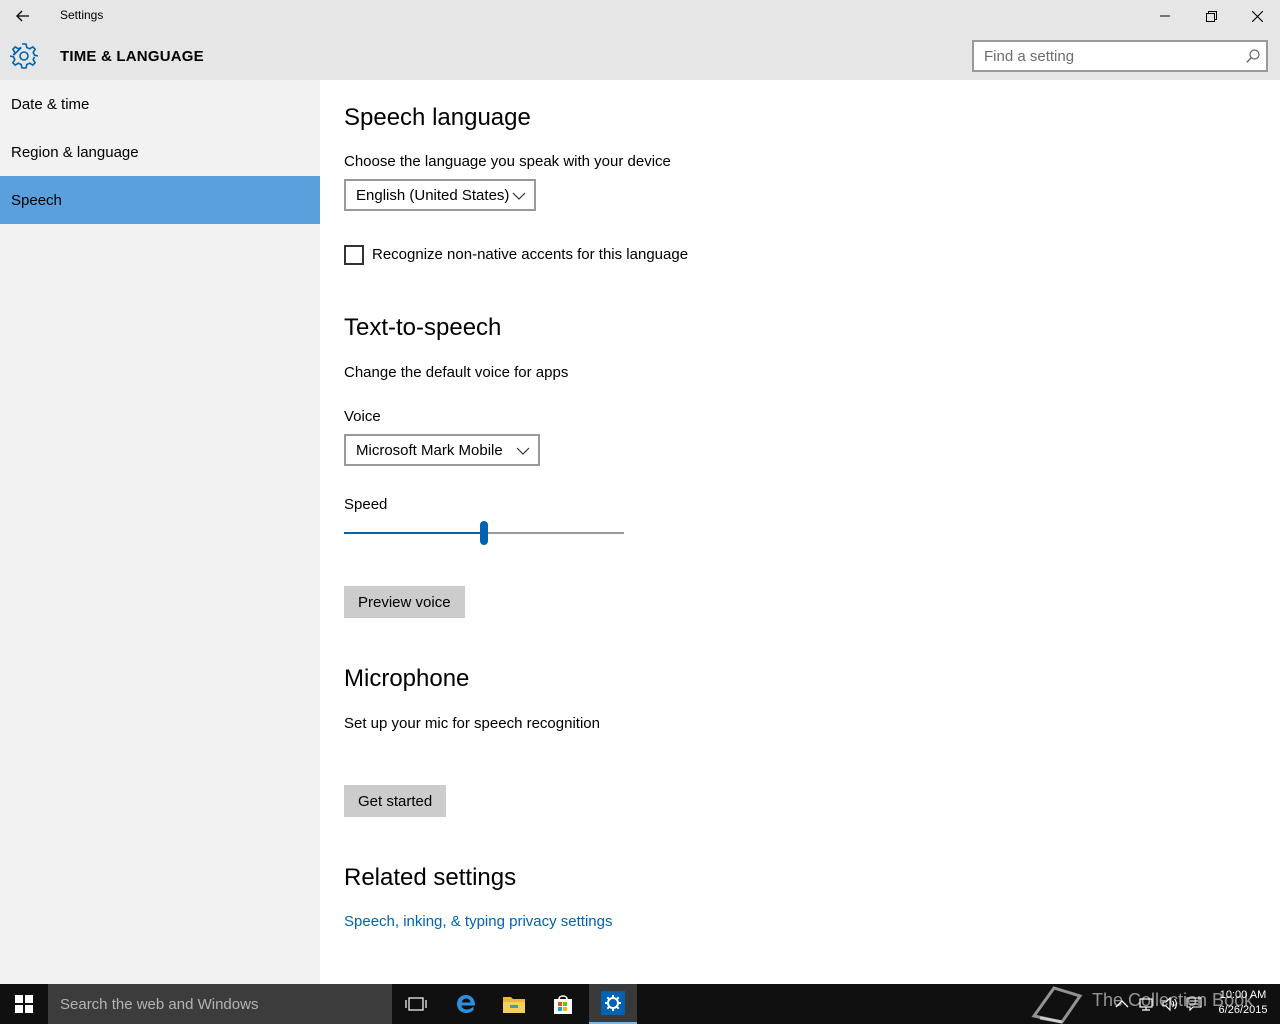 This screenshot has width=1280, height=1024. I want to click on minimize-button, so click(1165, 16).